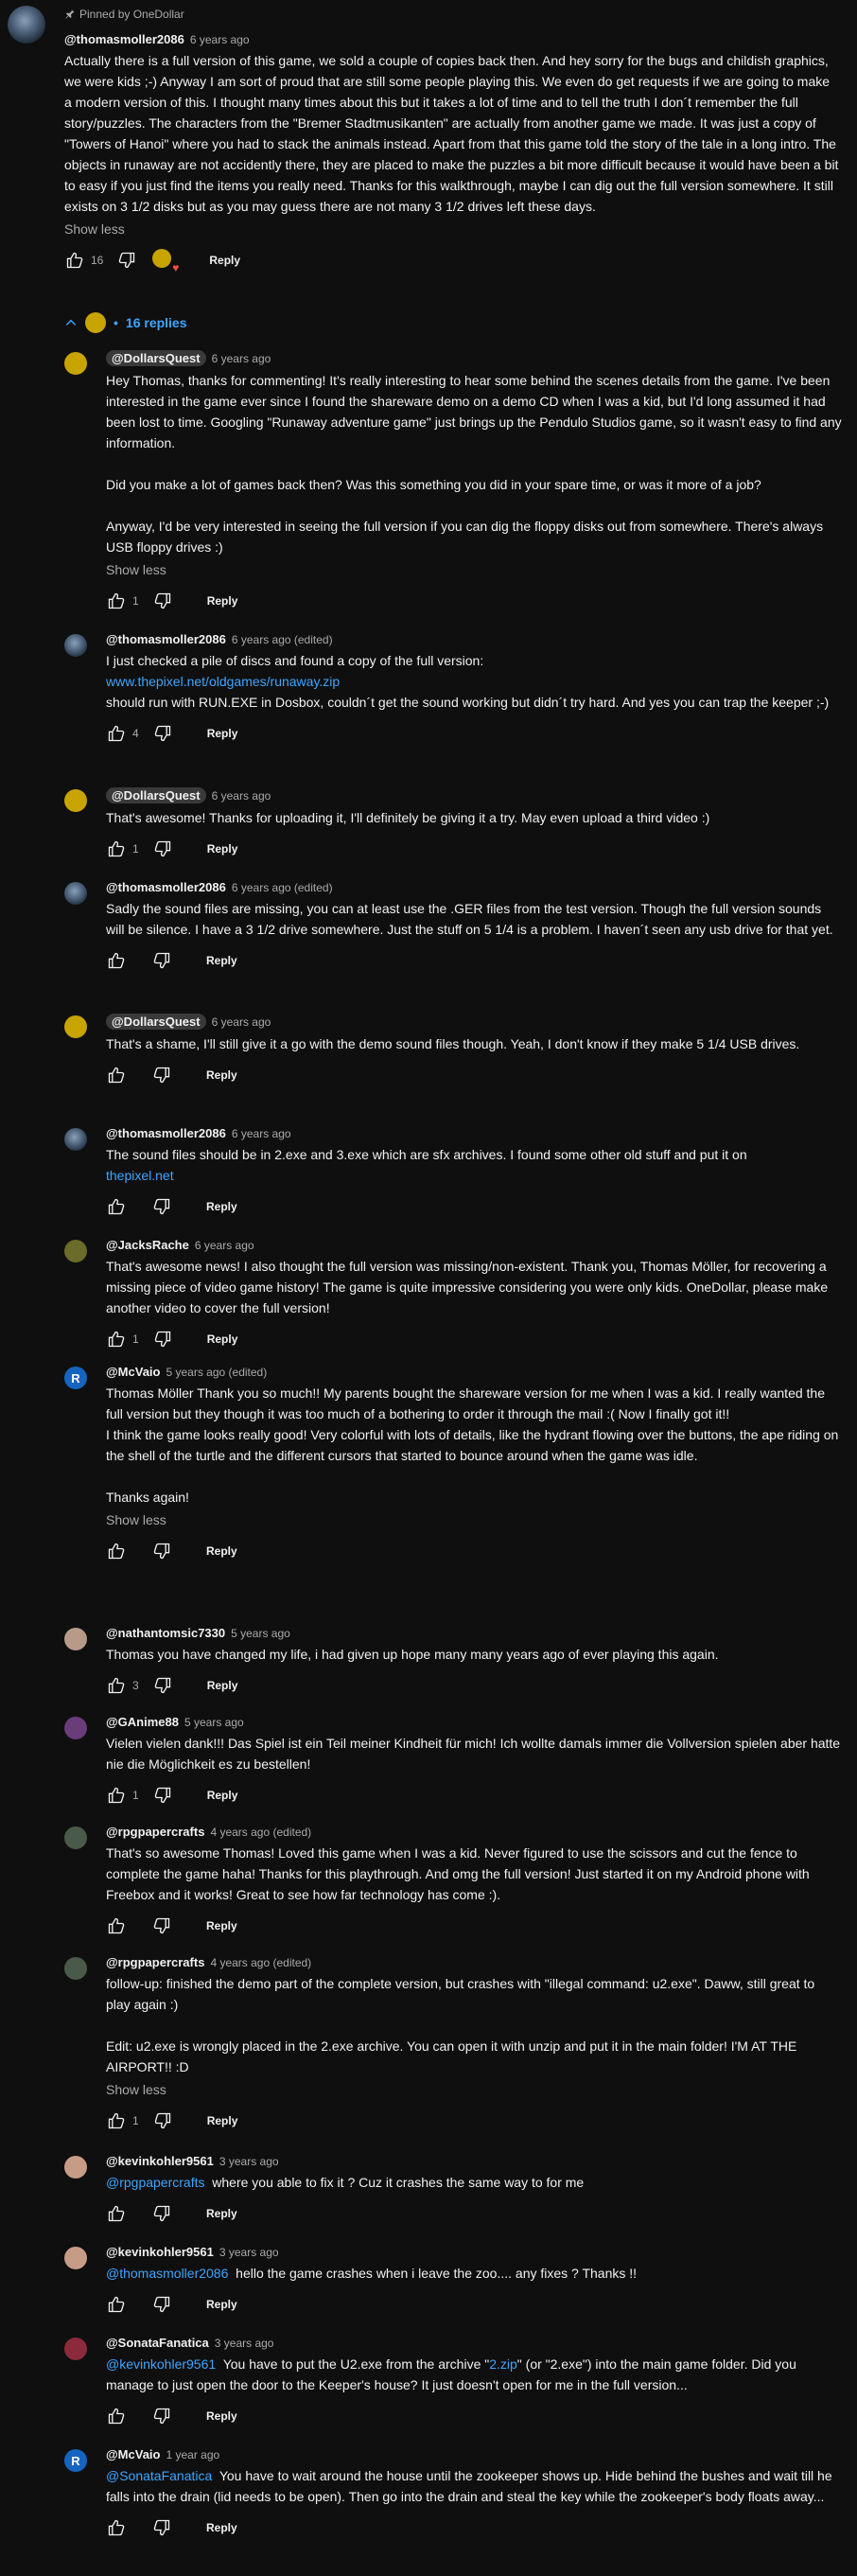 This screenshot has height=2576, width=857. What do you see at coordinates (167, 2273) in the screenshot?
I see `mention-link: @thomasmoller2086` at bounding box center [167, 2273].